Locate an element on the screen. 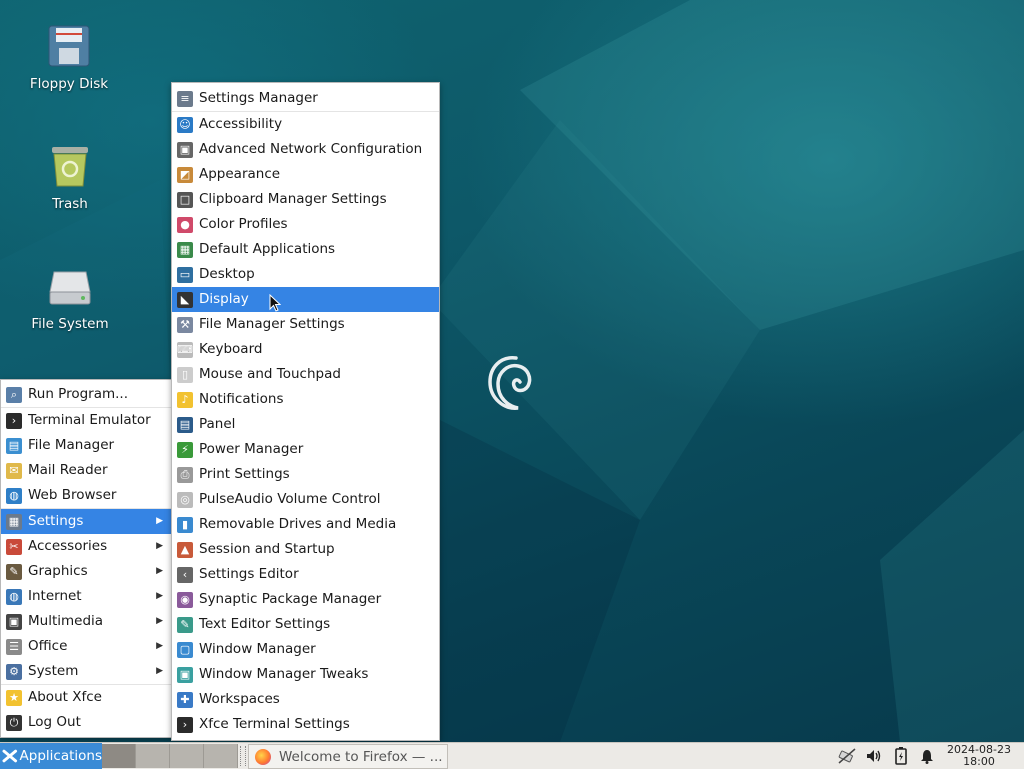 This screenshot has width=1024, height=769. panel-drag-handle is located at coordinates (243, 756).